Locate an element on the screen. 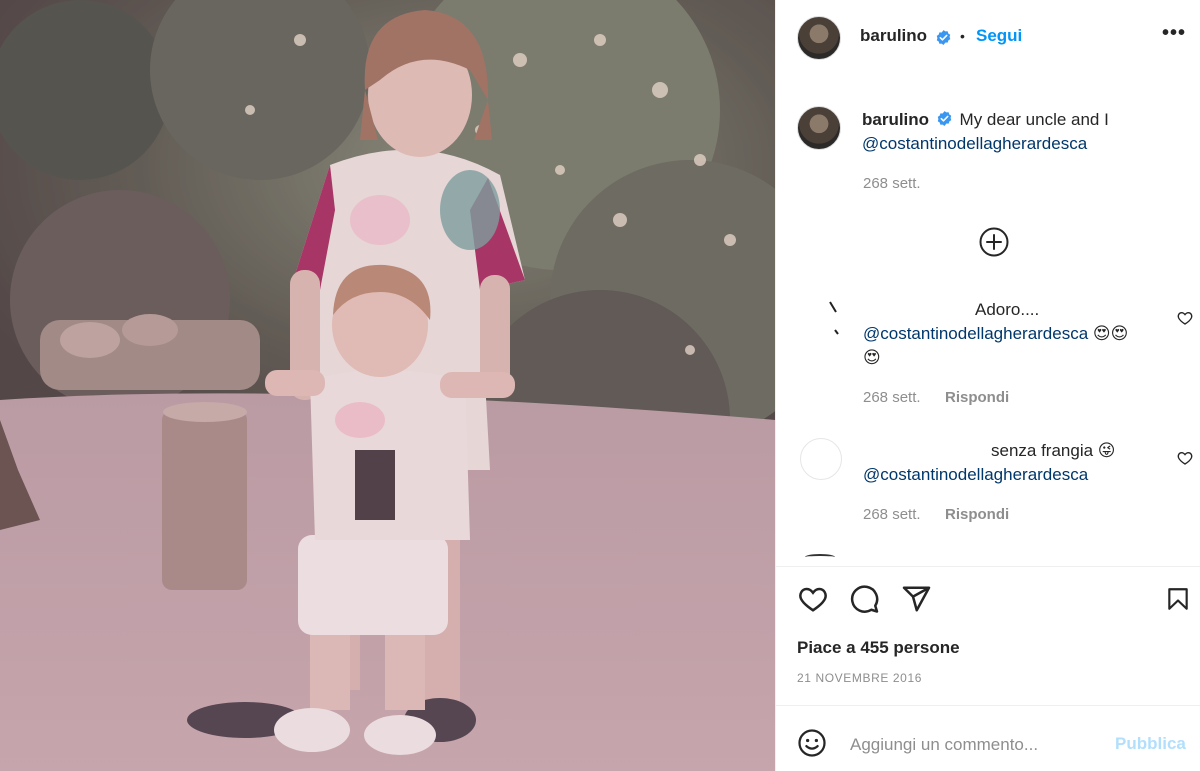 This screenshot has width=1200, height=771. author-avatar is located at coordinates (819, 38).